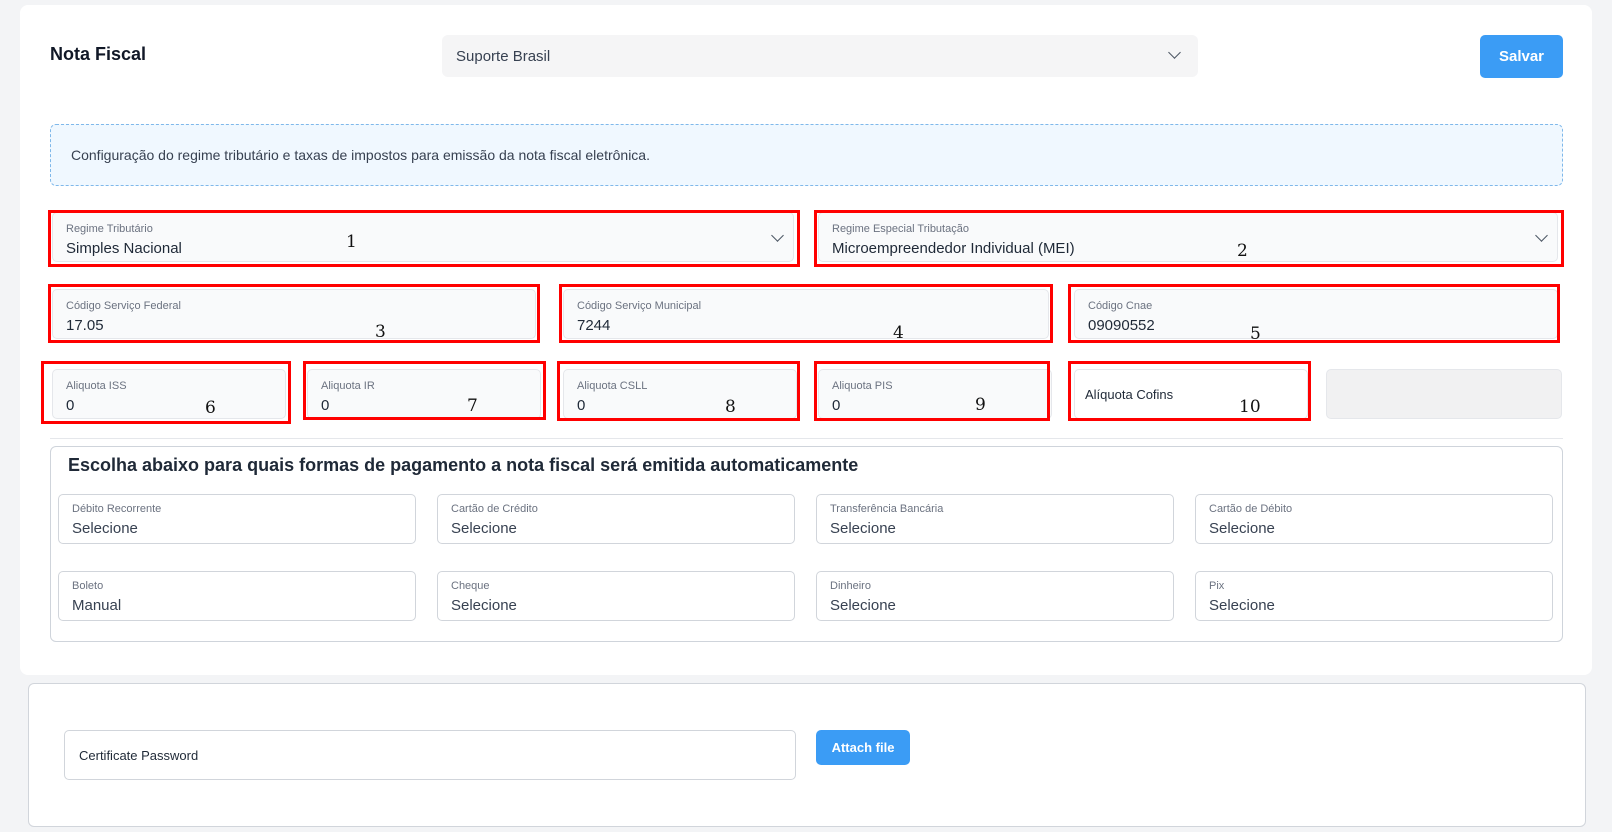 The image size is (1612, 832). Describe the element at coordinates (109, 229) in the screenshot. I see `regime-tributario-label: Regime Tributário` at that location.